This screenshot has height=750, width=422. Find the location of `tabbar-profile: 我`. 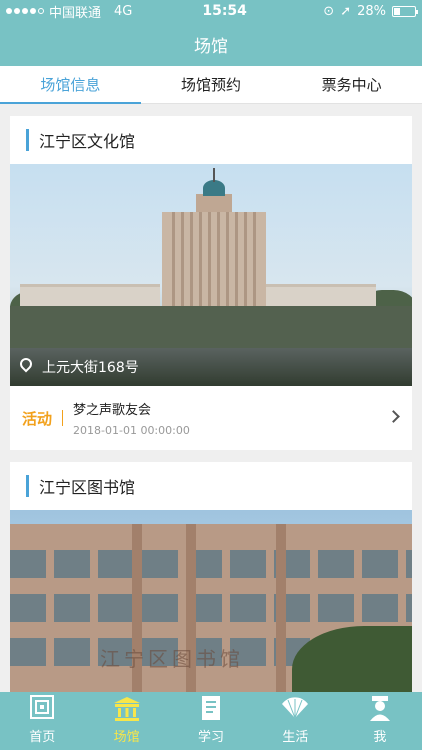

tabbar-profile: 我 is located at coordinates (380, 721).